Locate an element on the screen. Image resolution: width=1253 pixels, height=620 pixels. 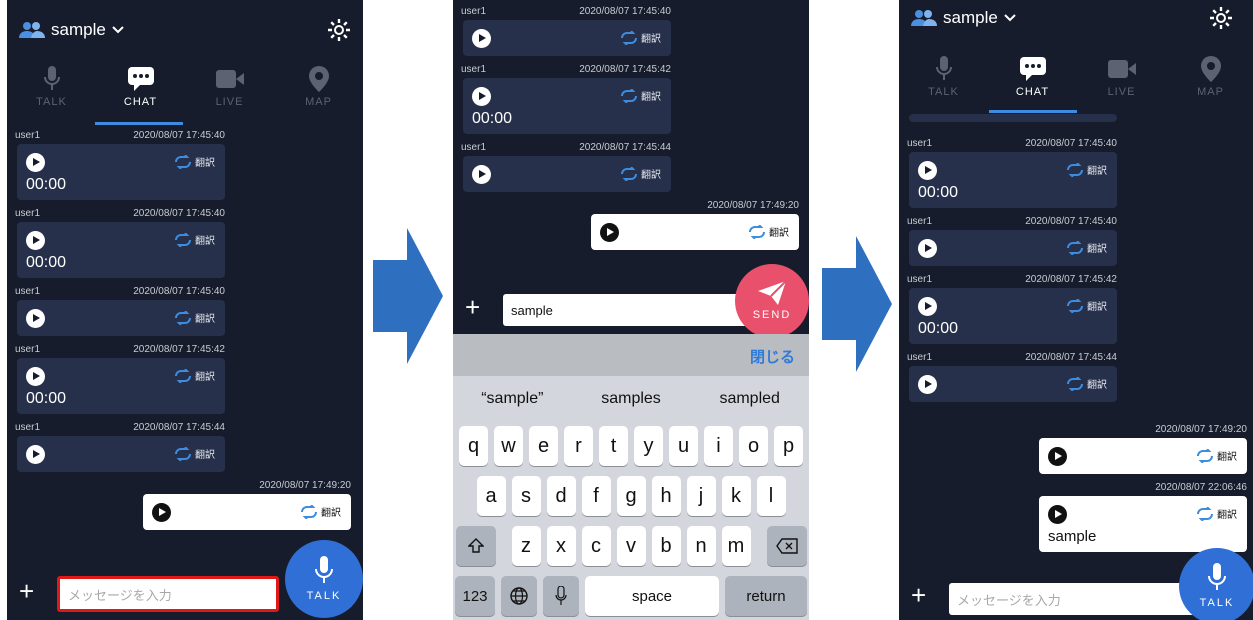
key-t: t is located at coordinates (613, 446).